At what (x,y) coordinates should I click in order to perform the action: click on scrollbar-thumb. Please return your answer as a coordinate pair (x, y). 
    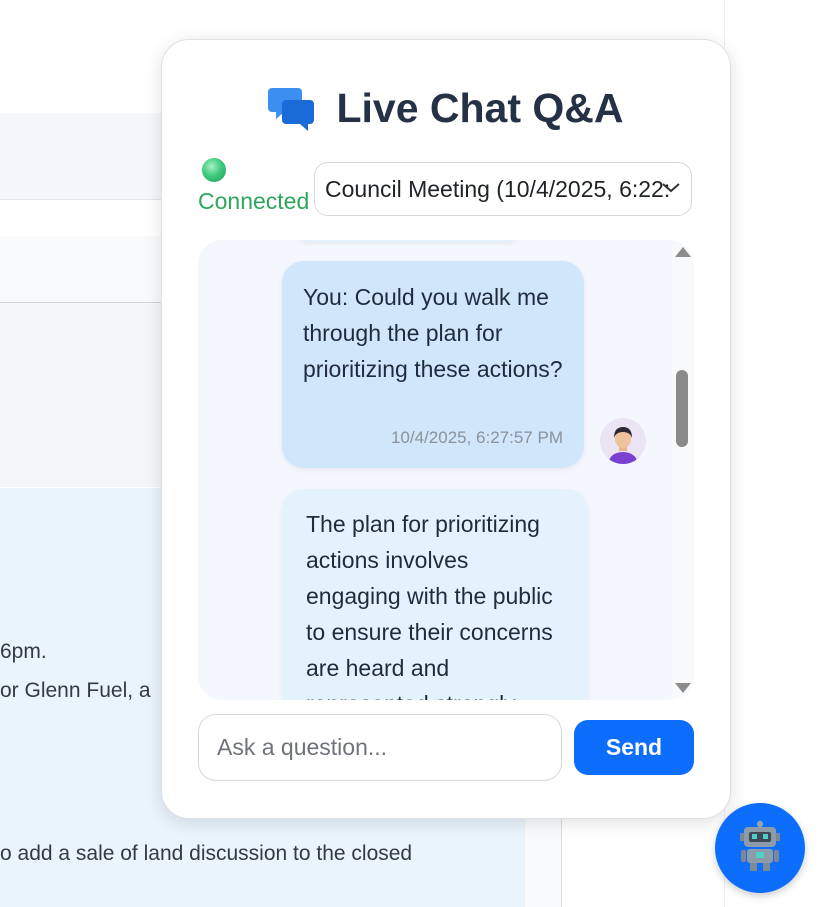
    Looking at the image, I should click on (682, 408).